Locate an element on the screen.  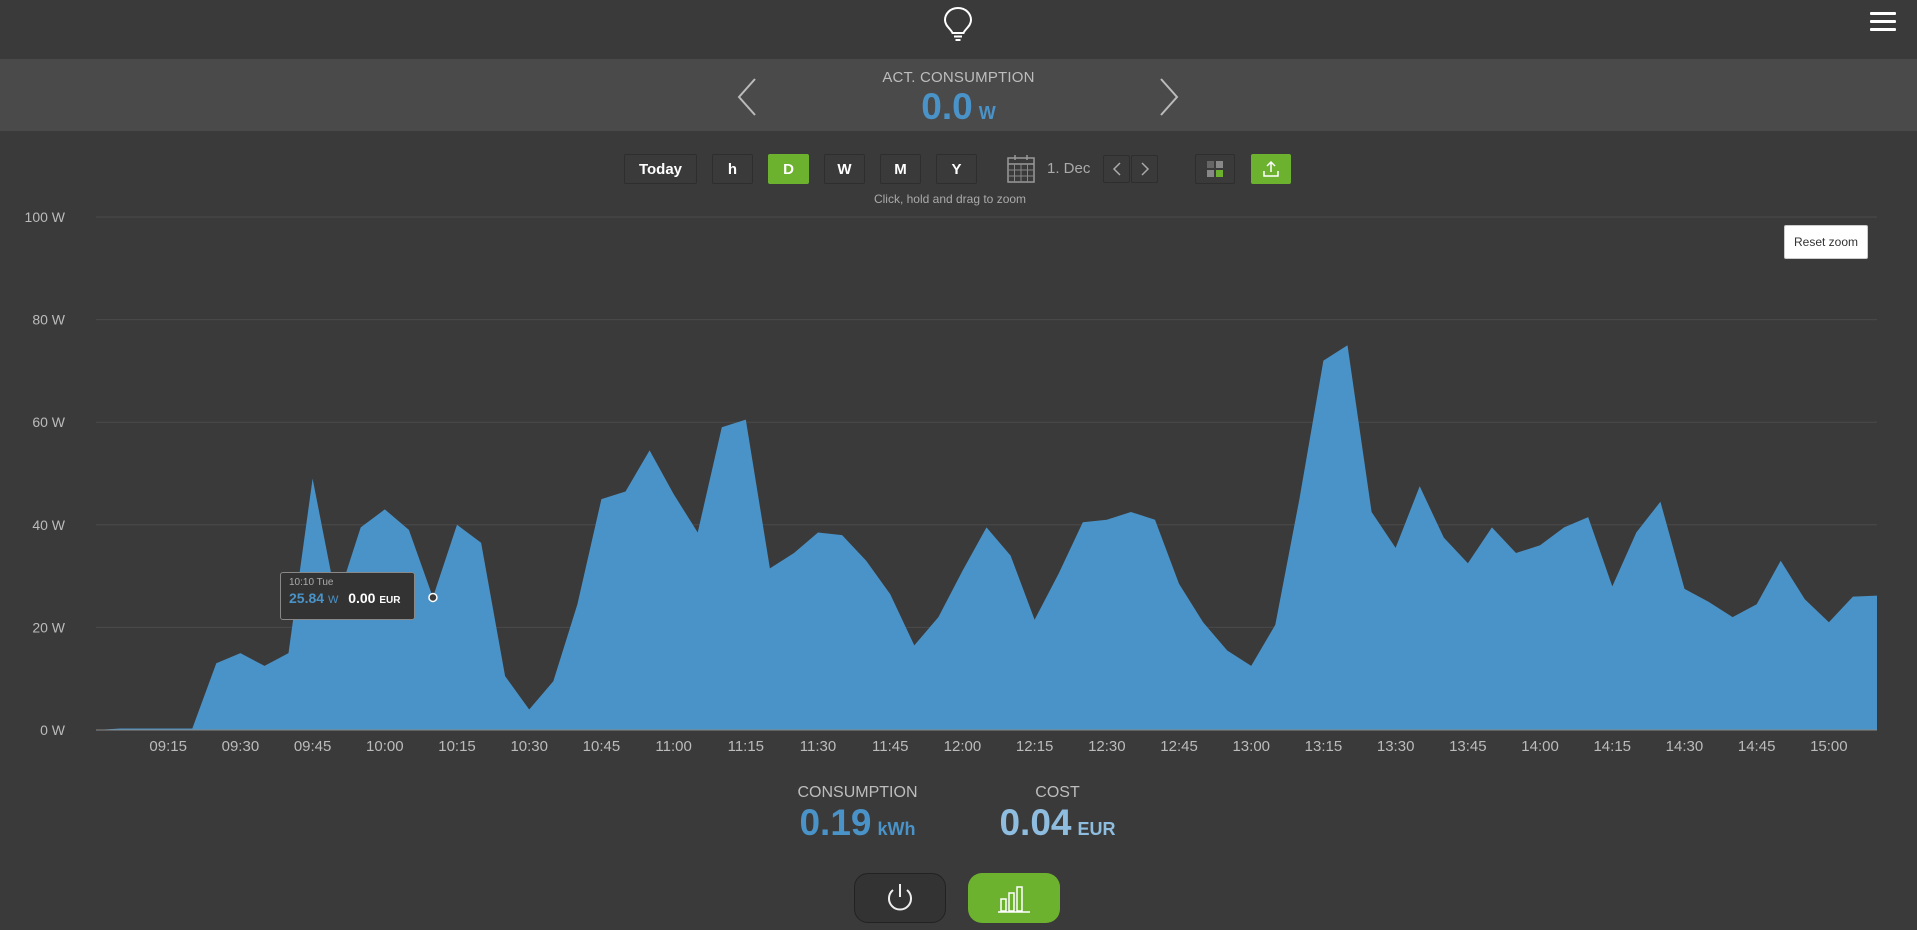
tooltip-time: 10:10 Tue is located at coordinates (311, 582).